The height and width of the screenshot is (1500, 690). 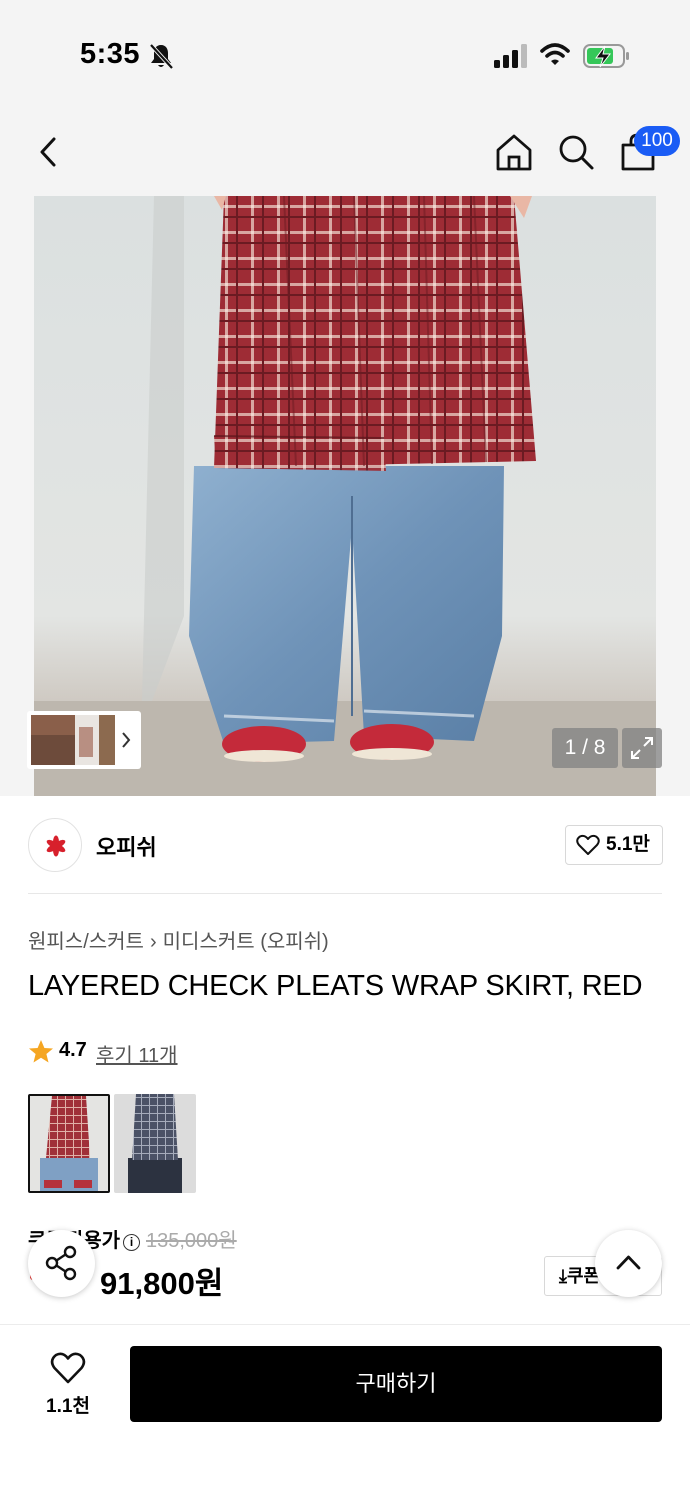 What do you see at coordinates (606, 56) in the screenshot?
I see `battery-charging-icon` at bounding box center [606, 56].